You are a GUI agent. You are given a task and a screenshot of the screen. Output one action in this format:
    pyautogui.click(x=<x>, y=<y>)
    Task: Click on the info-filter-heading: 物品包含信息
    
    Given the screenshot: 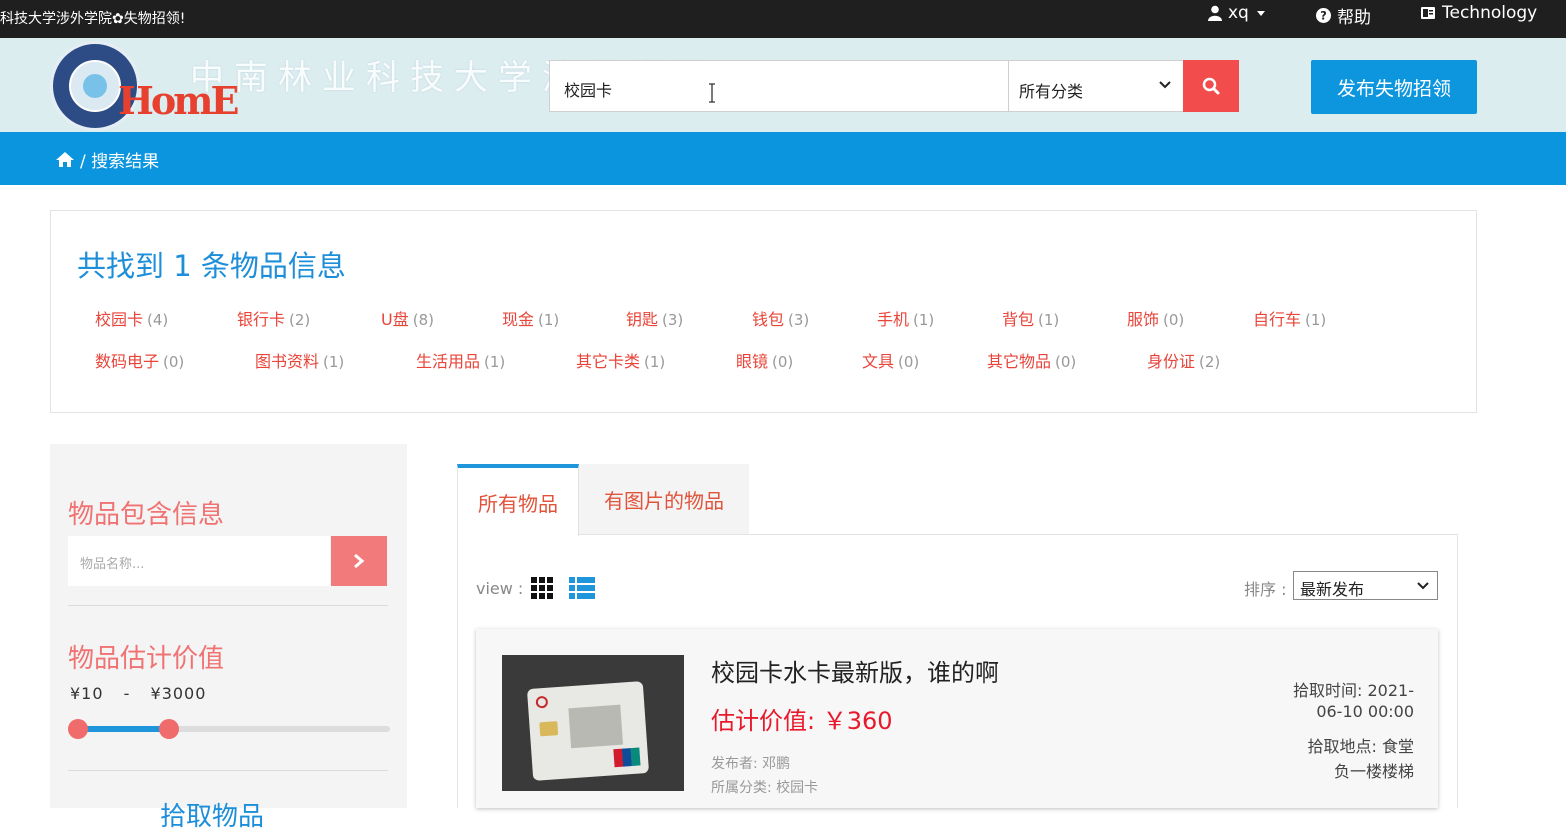 What is the action you would take?
    pyautogui.click(x=146, y=515)
    